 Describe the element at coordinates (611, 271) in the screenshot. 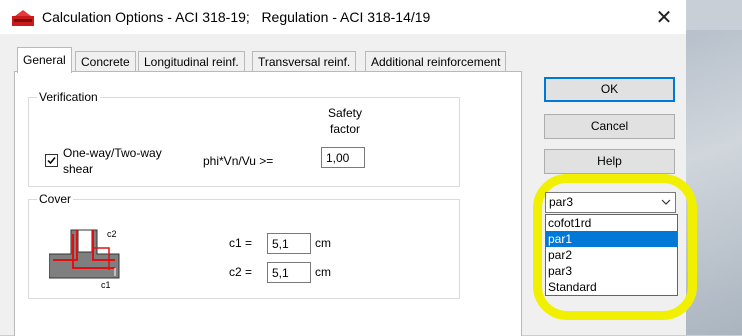

I see `dropdown-option-par3: par3` at that location.